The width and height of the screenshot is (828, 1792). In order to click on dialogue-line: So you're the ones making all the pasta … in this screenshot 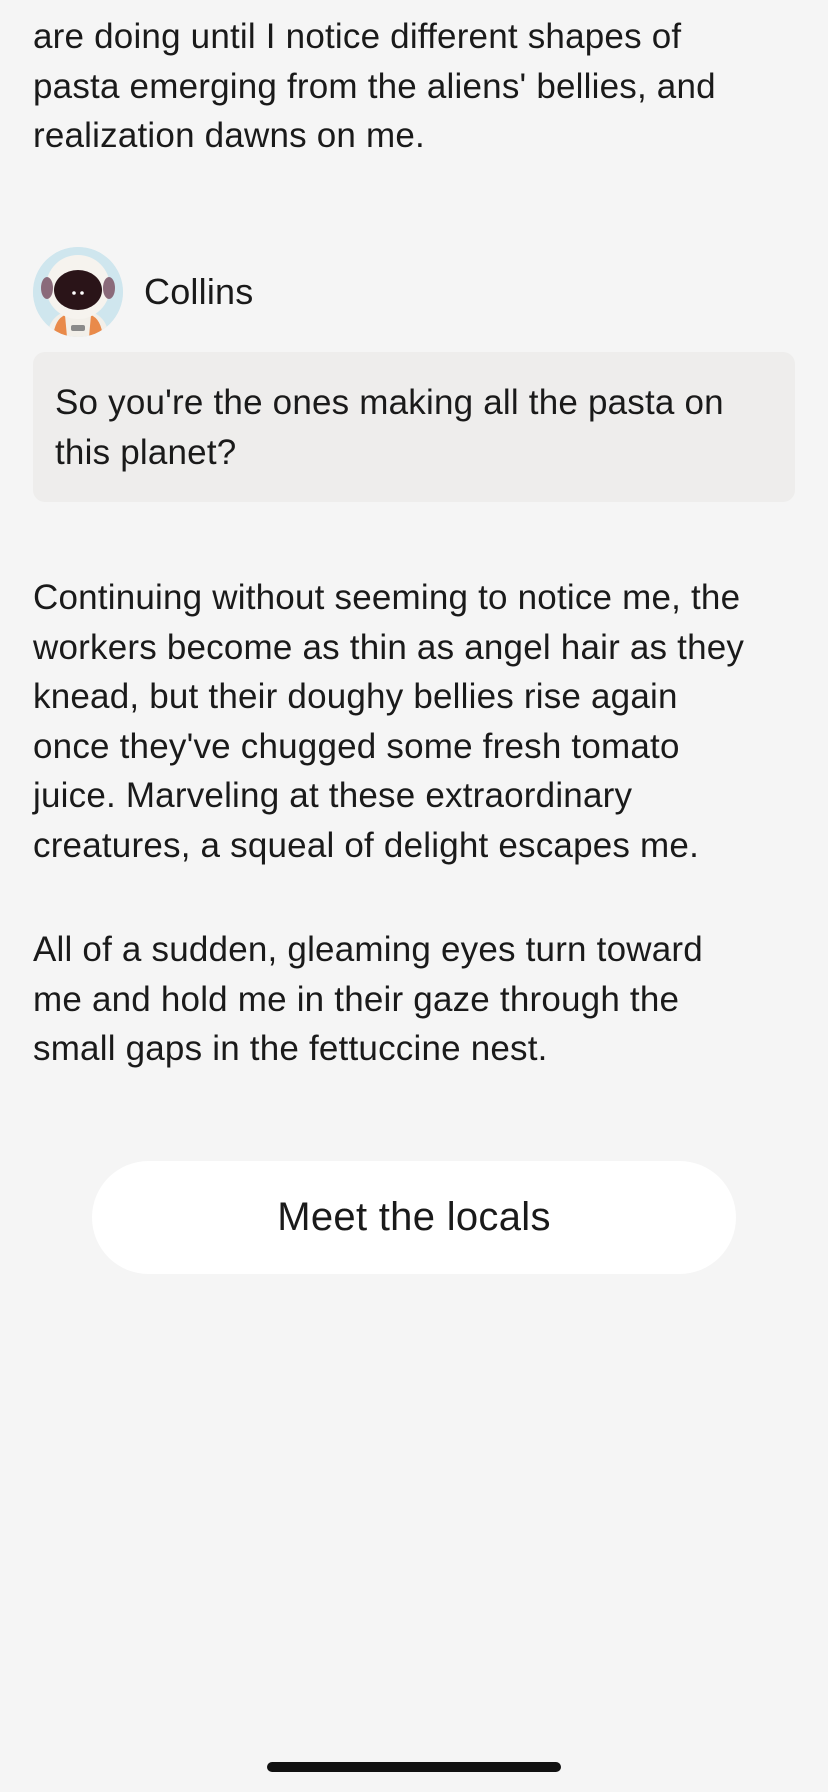, I will do `click(389, 402)`.